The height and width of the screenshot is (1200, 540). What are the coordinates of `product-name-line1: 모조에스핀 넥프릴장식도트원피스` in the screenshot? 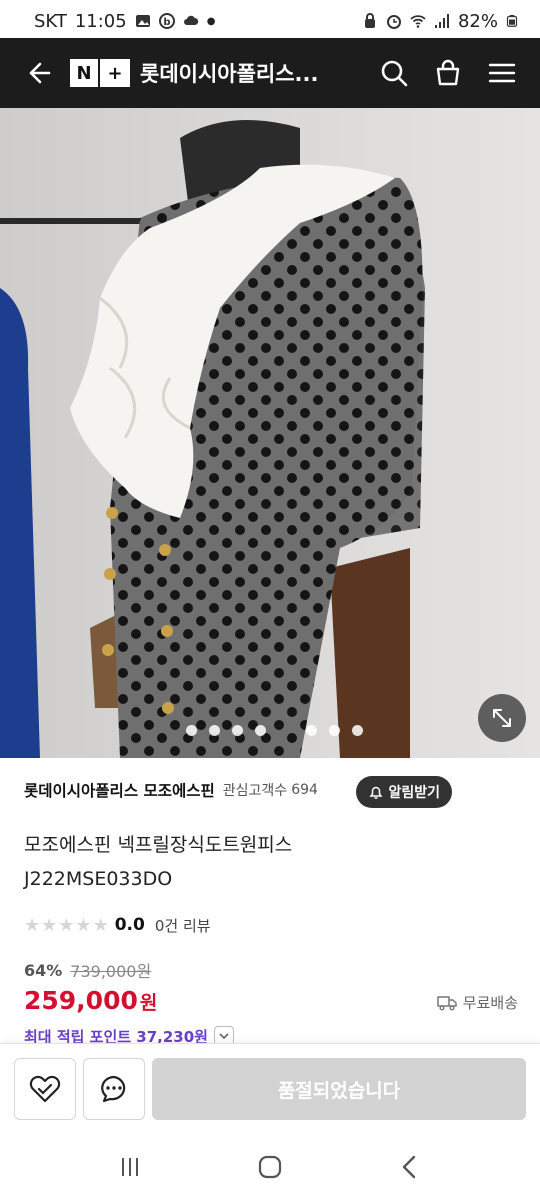 It's located at (158, 845).